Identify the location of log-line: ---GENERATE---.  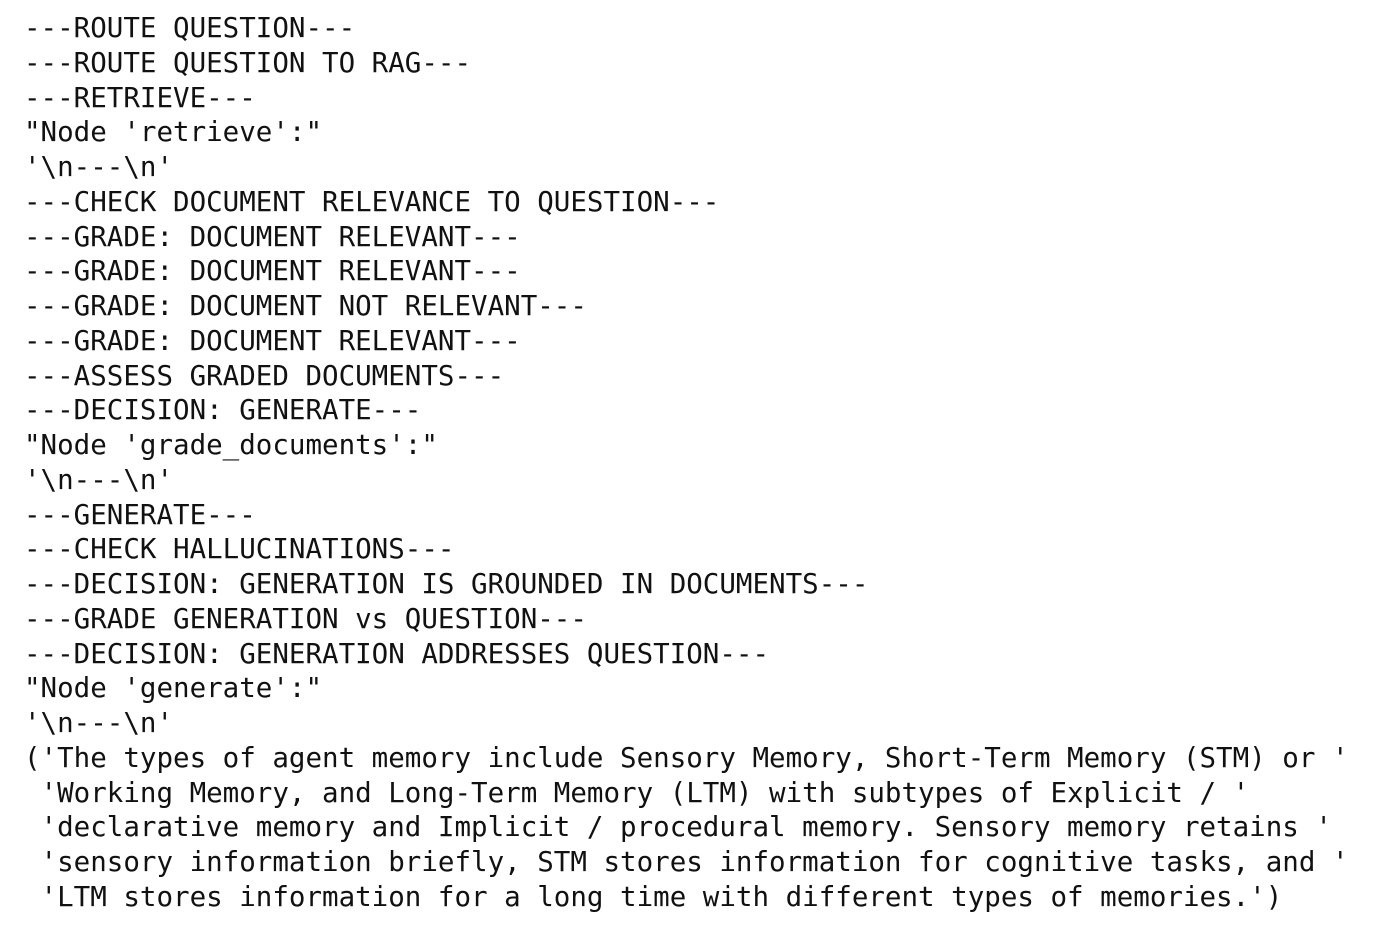
(140, 514).